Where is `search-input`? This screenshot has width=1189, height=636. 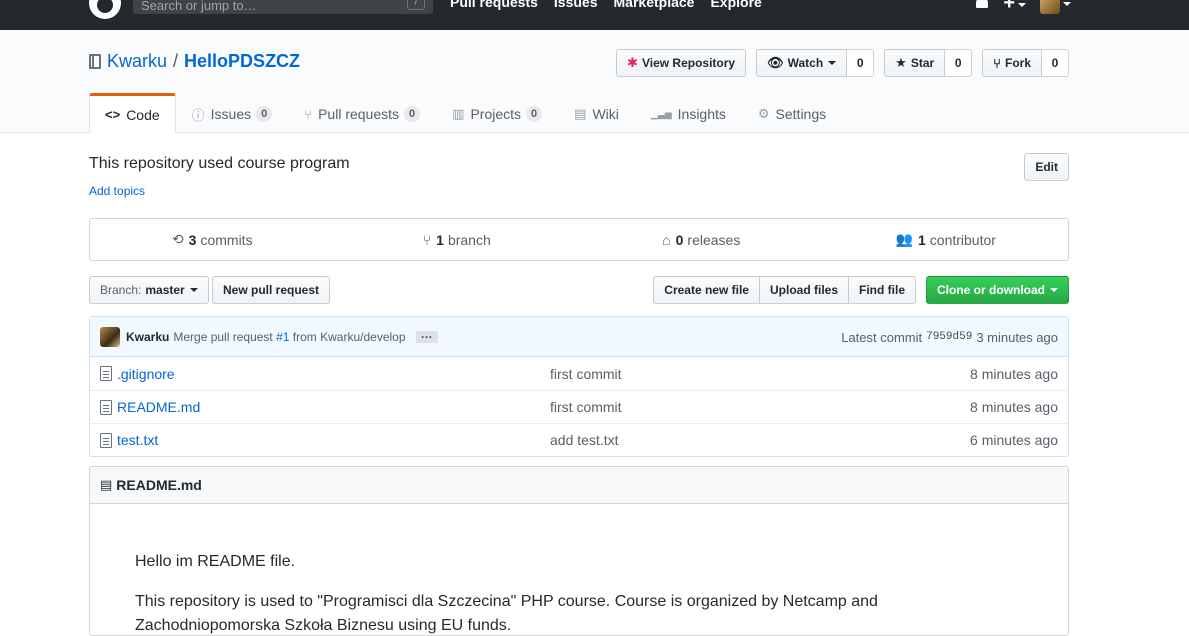
search-input is located at coordinates (283, 7).